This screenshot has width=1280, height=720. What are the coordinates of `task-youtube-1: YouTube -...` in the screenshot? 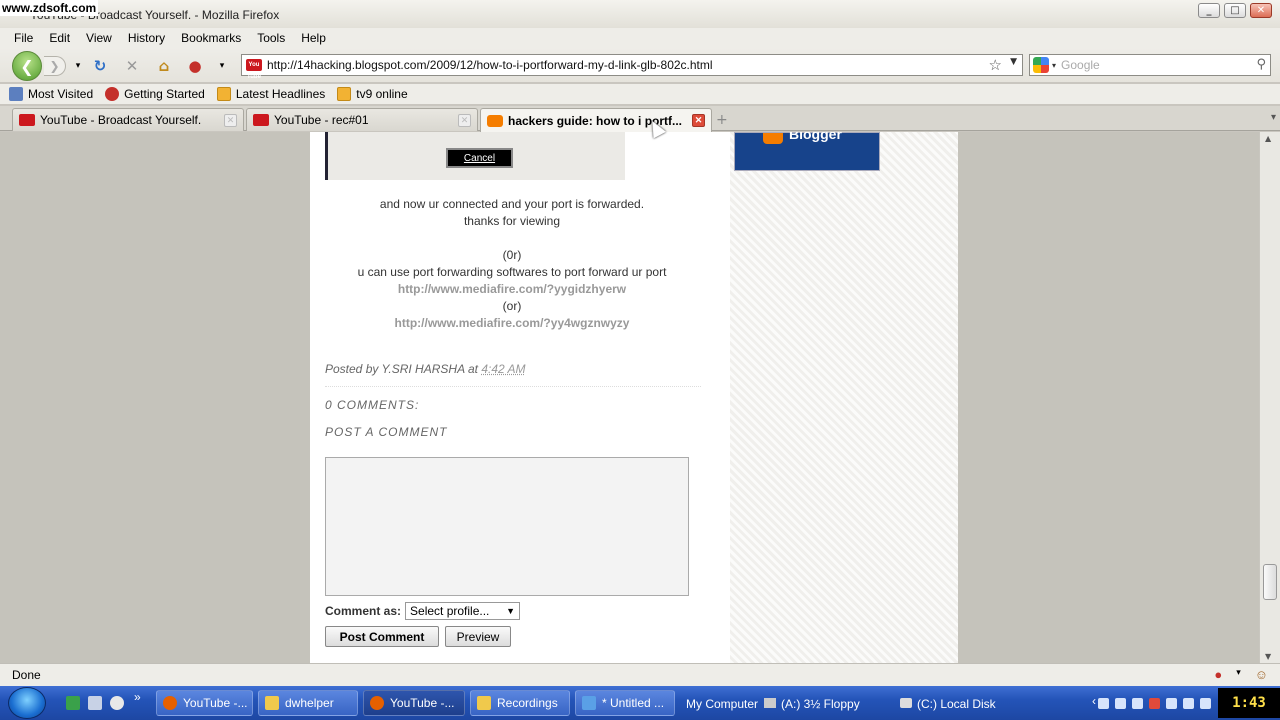 It's located at (204, 703).